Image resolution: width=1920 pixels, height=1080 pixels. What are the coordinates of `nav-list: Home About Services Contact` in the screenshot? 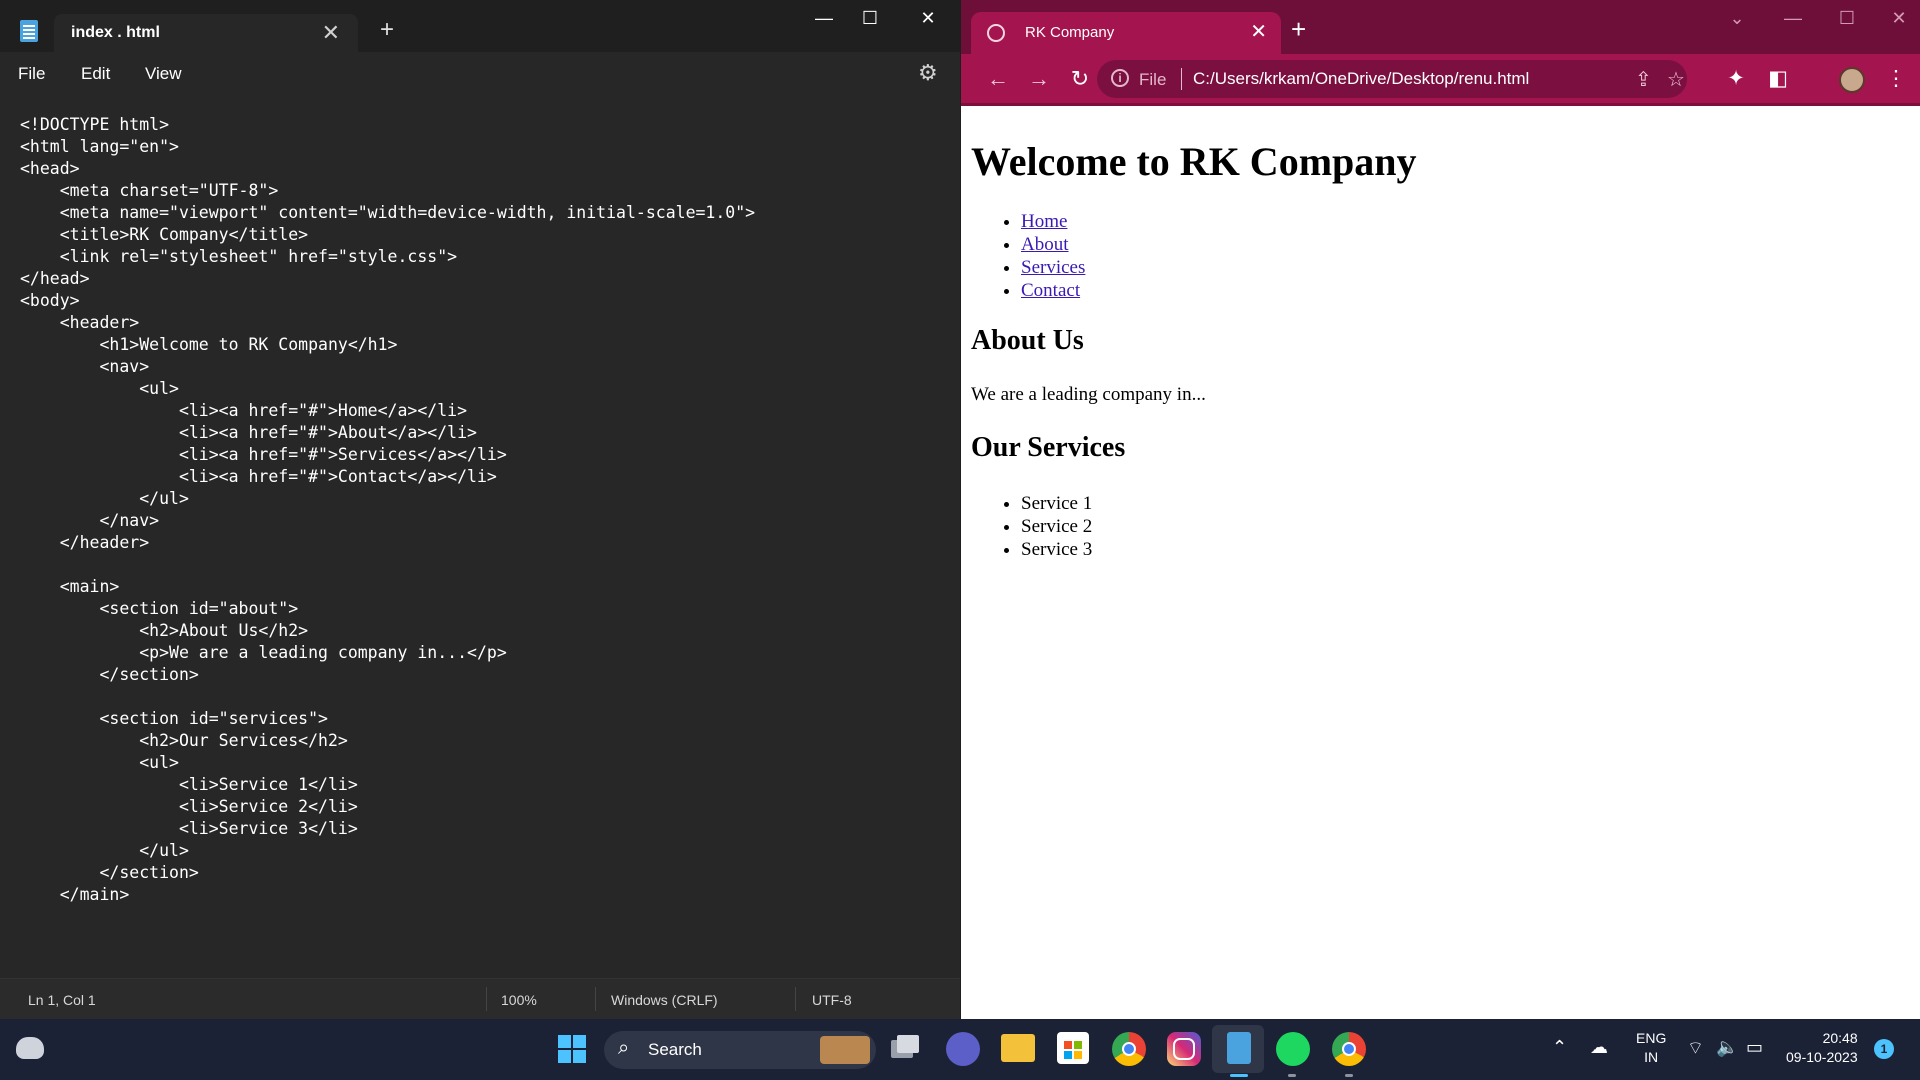 It's located at (1053, 256).